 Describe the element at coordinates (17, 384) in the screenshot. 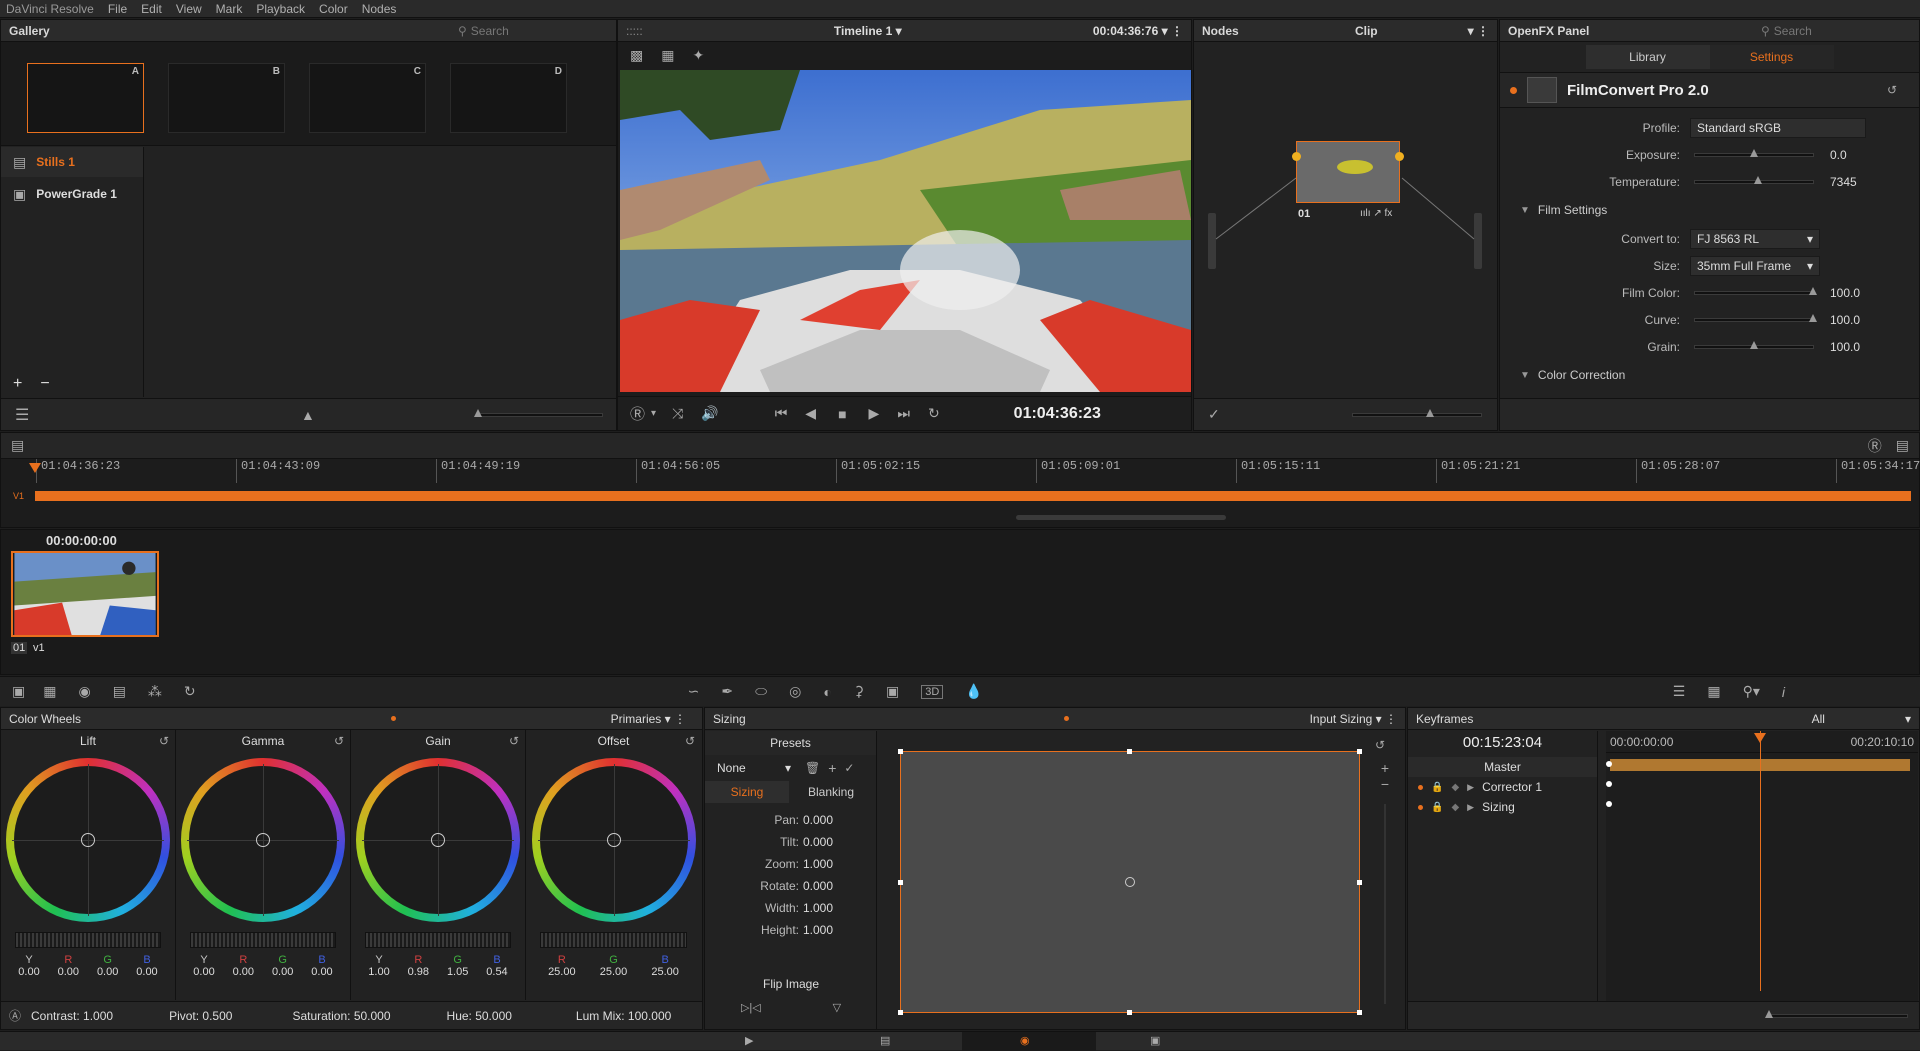

I see `add-album-button: +` at that location.